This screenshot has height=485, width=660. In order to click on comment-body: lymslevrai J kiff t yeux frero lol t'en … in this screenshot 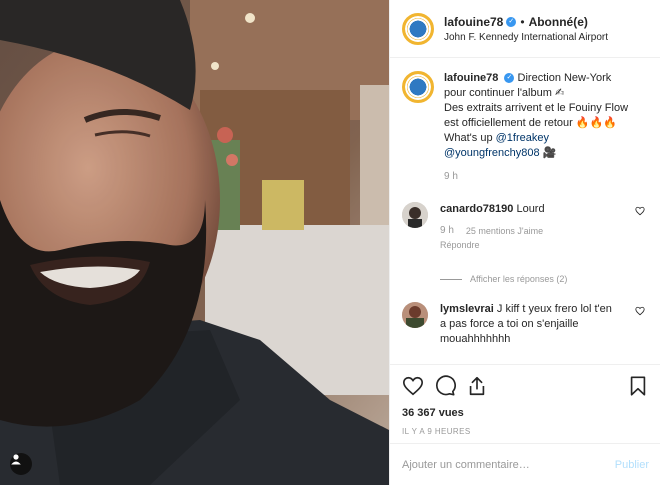, I will do `click(530, 324)`.